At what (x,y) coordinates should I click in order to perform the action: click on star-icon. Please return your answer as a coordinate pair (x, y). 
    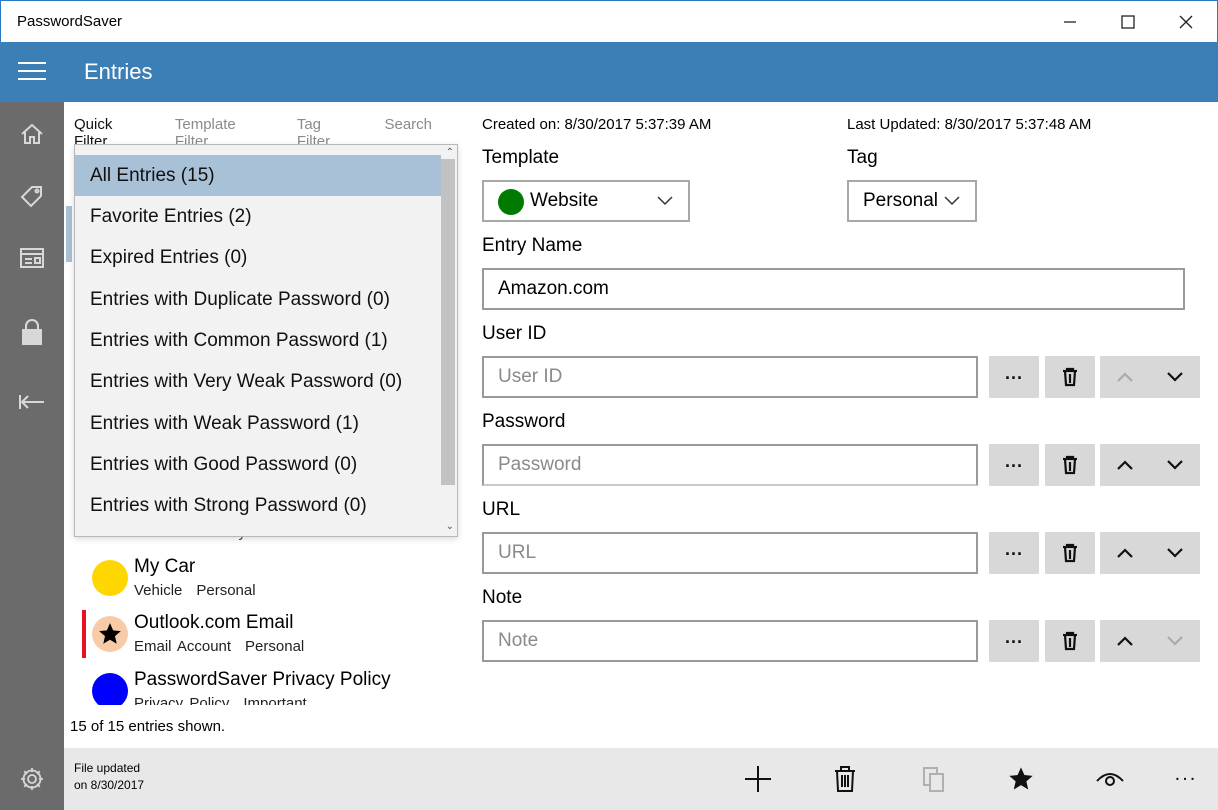
    Looking at the image, I should click on (110, 633).